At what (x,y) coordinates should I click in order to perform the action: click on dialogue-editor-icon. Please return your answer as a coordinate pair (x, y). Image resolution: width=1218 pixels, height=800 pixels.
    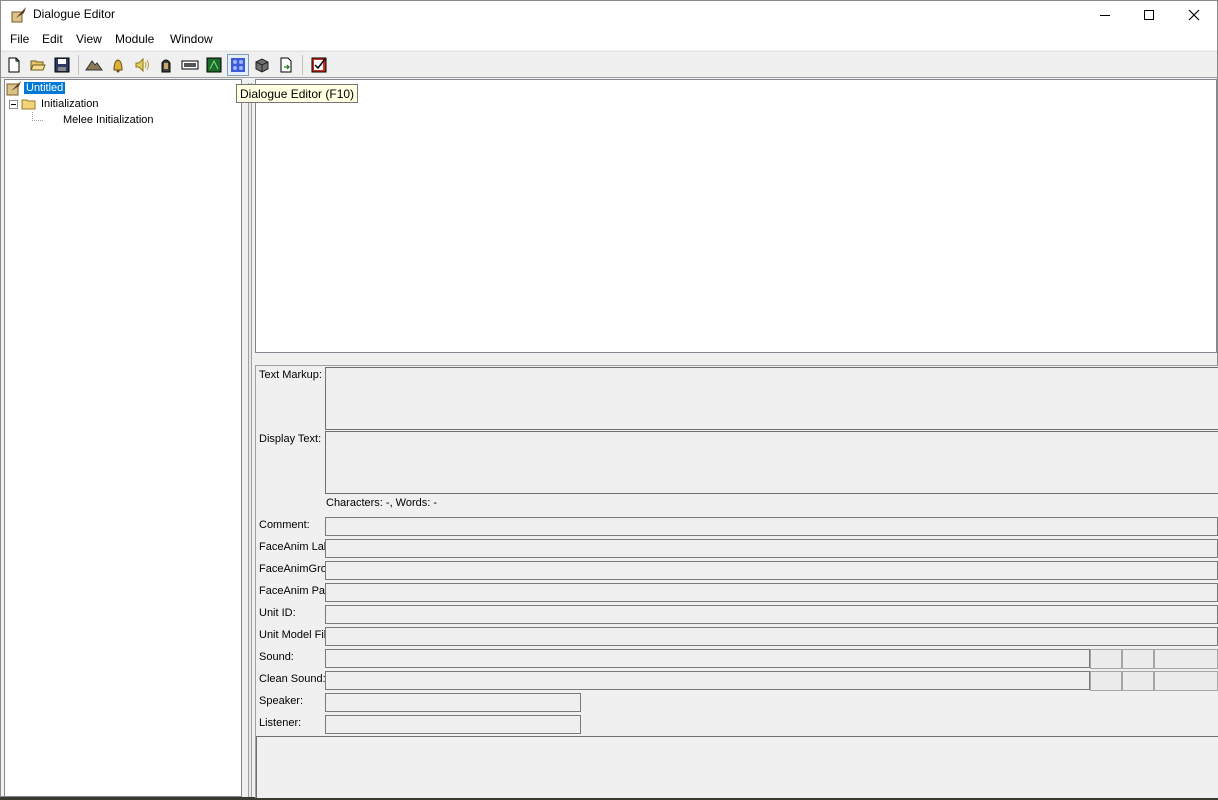
    Looking at the image, I should click on (238, 65).